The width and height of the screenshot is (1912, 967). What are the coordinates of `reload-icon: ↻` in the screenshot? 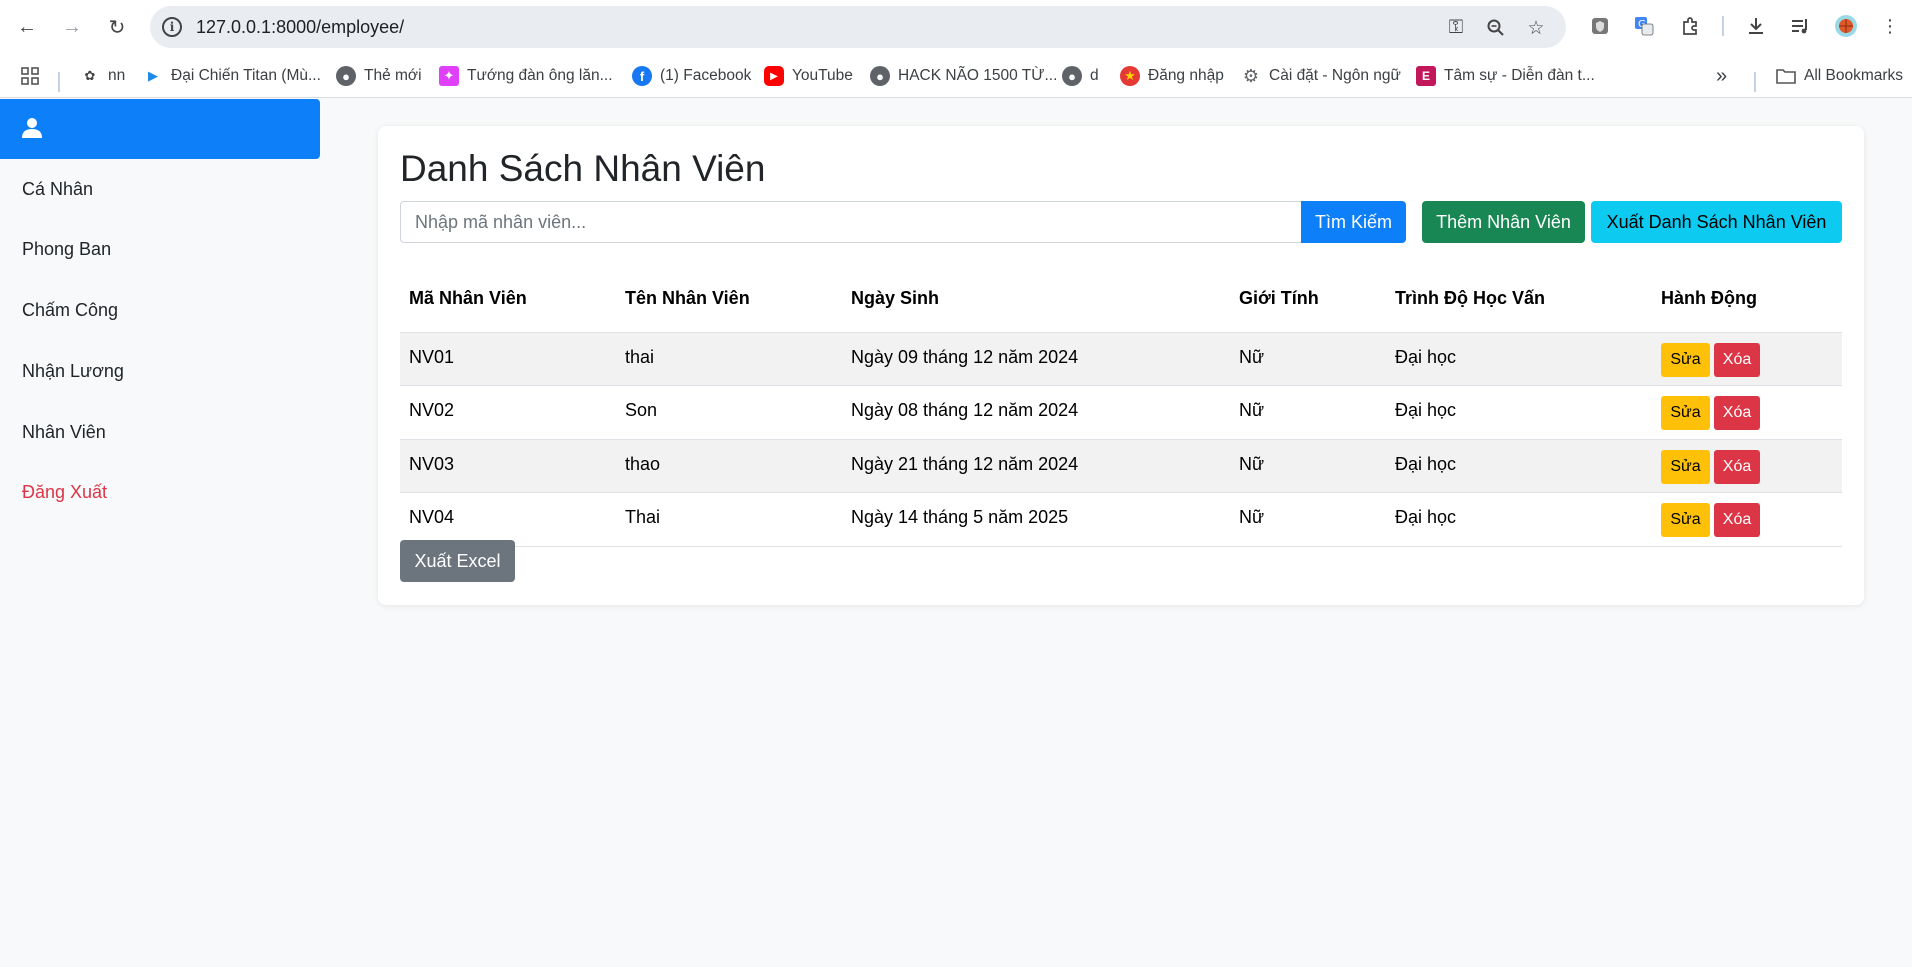 It's located at (117, 27).